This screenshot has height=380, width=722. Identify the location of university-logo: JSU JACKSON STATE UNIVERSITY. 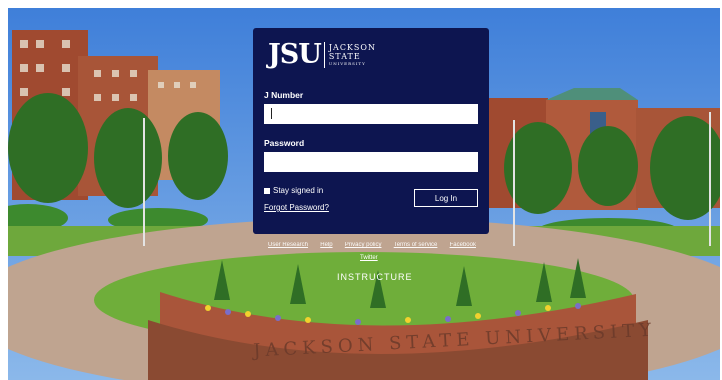
(322, 55).